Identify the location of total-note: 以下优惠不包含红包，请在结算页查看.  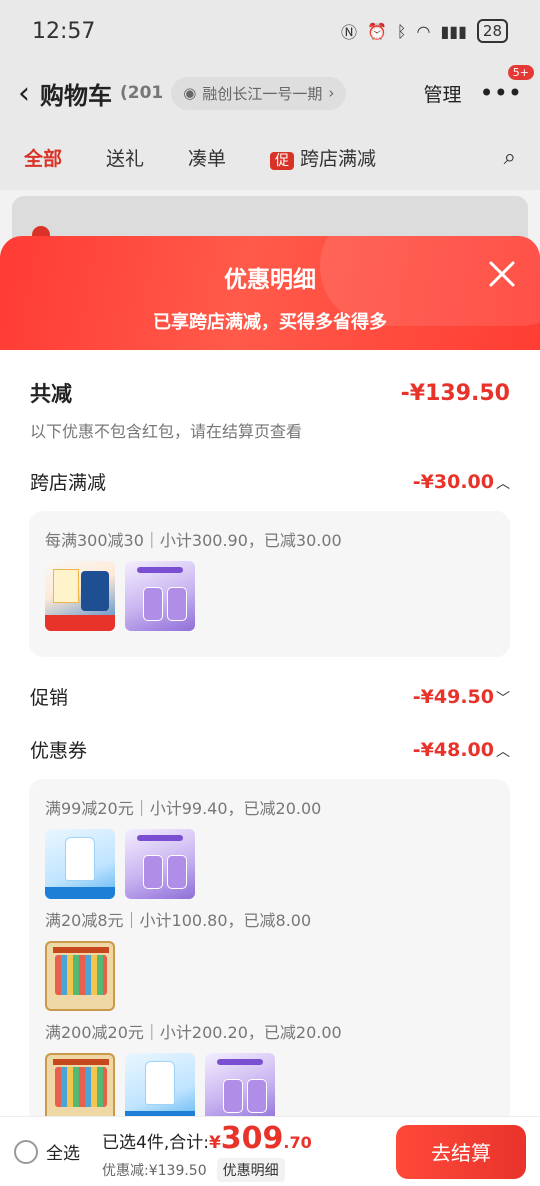
(166, 431).